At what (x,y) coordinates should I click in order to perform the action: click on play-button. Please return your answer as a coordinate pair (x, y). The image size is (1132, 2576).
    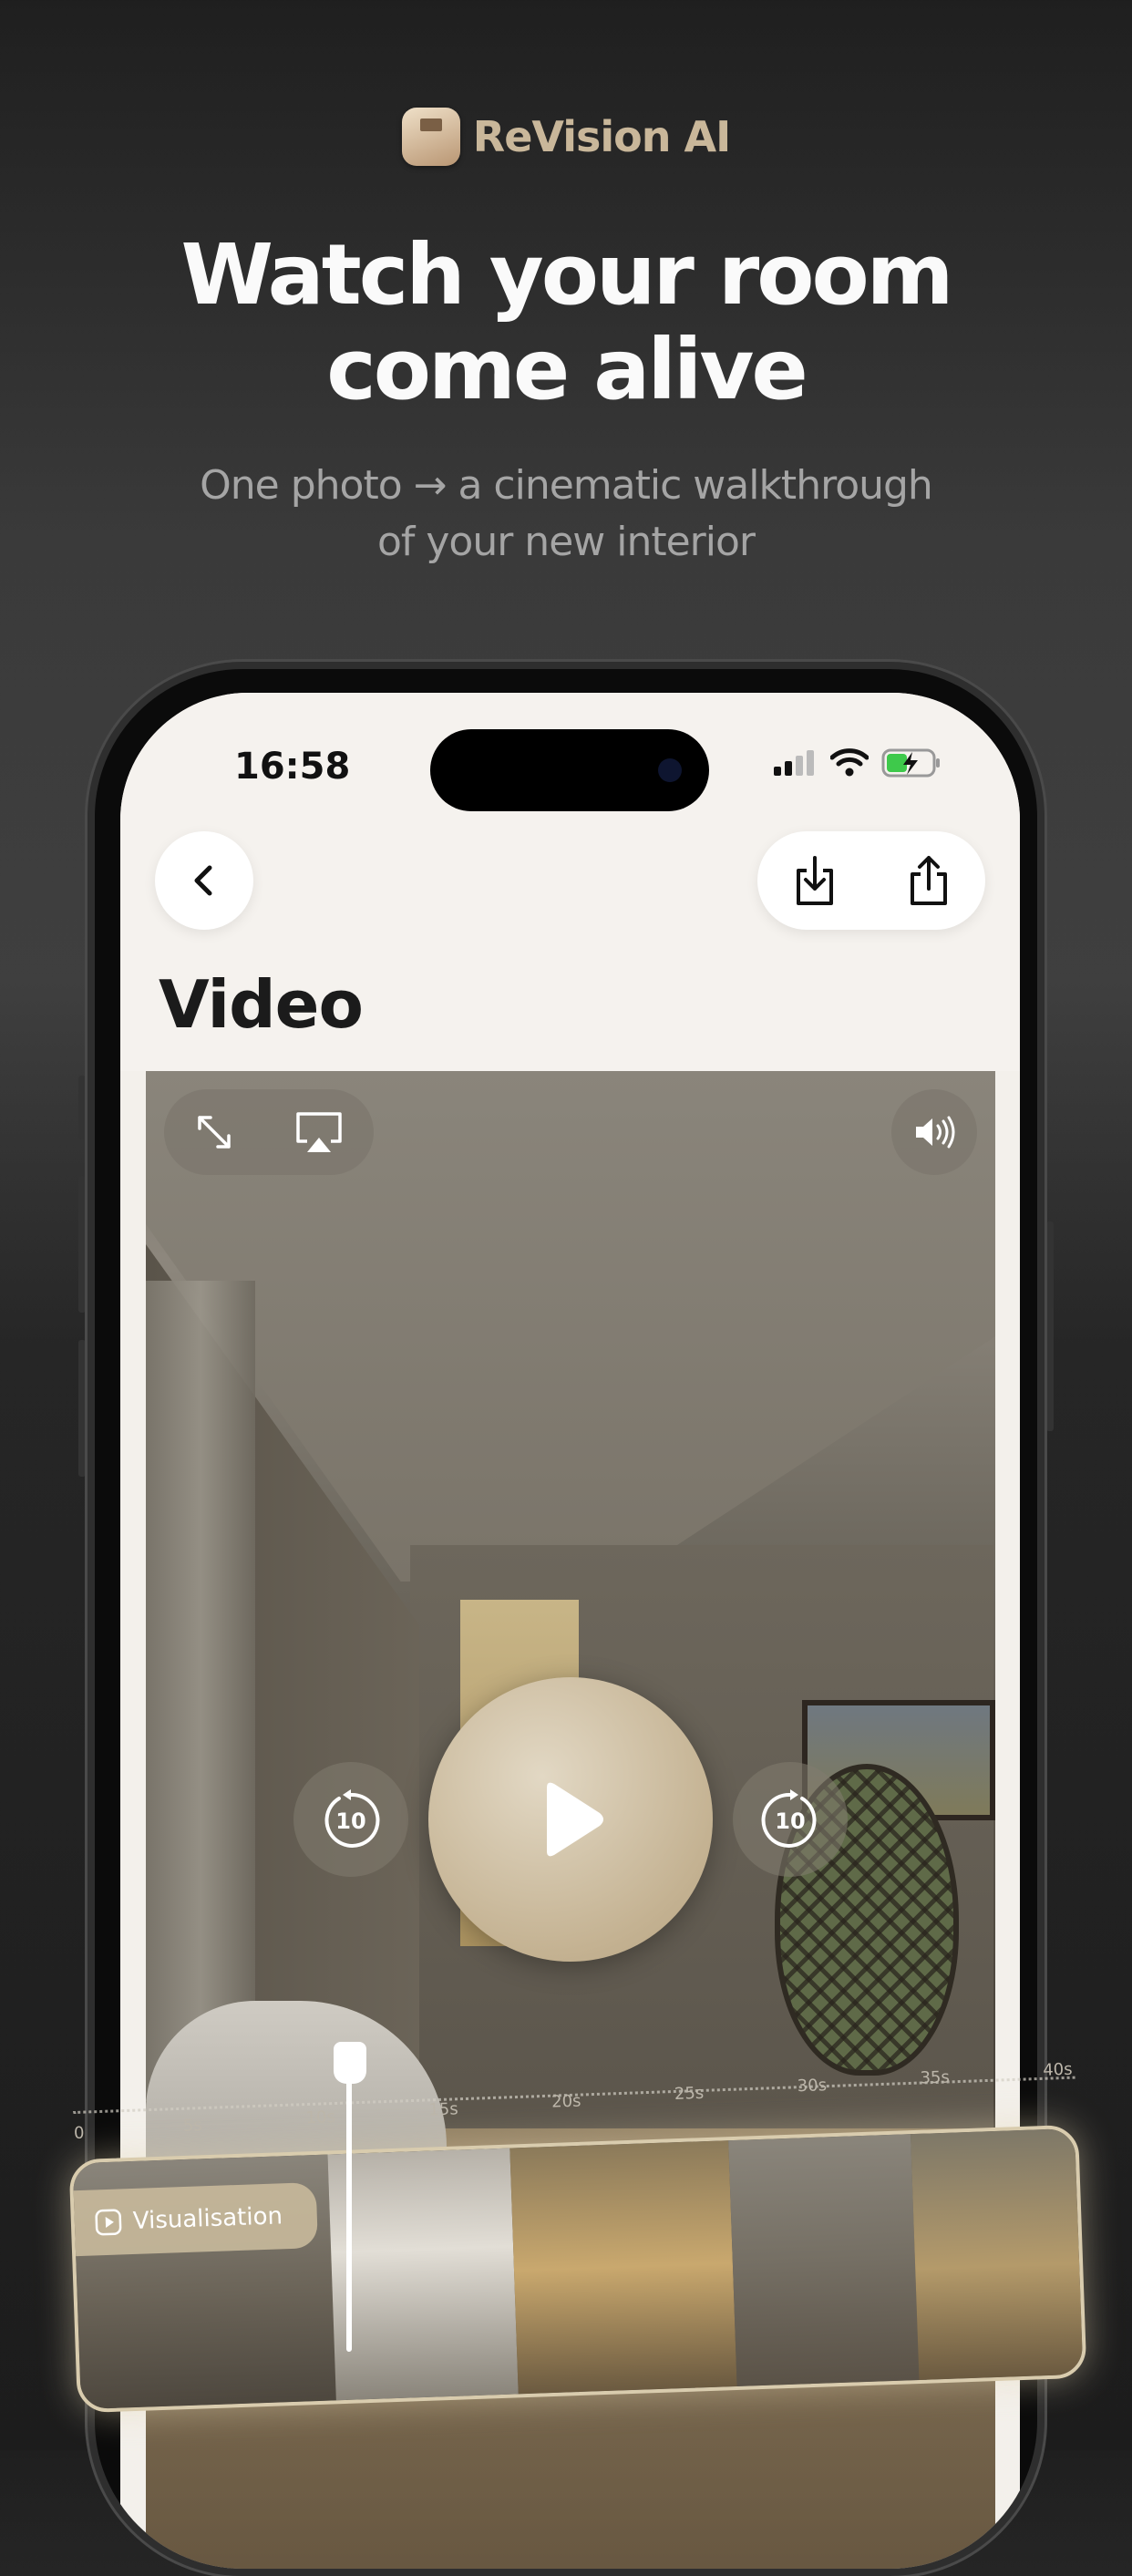
    Looking at the image, I should click on (570, 1819).